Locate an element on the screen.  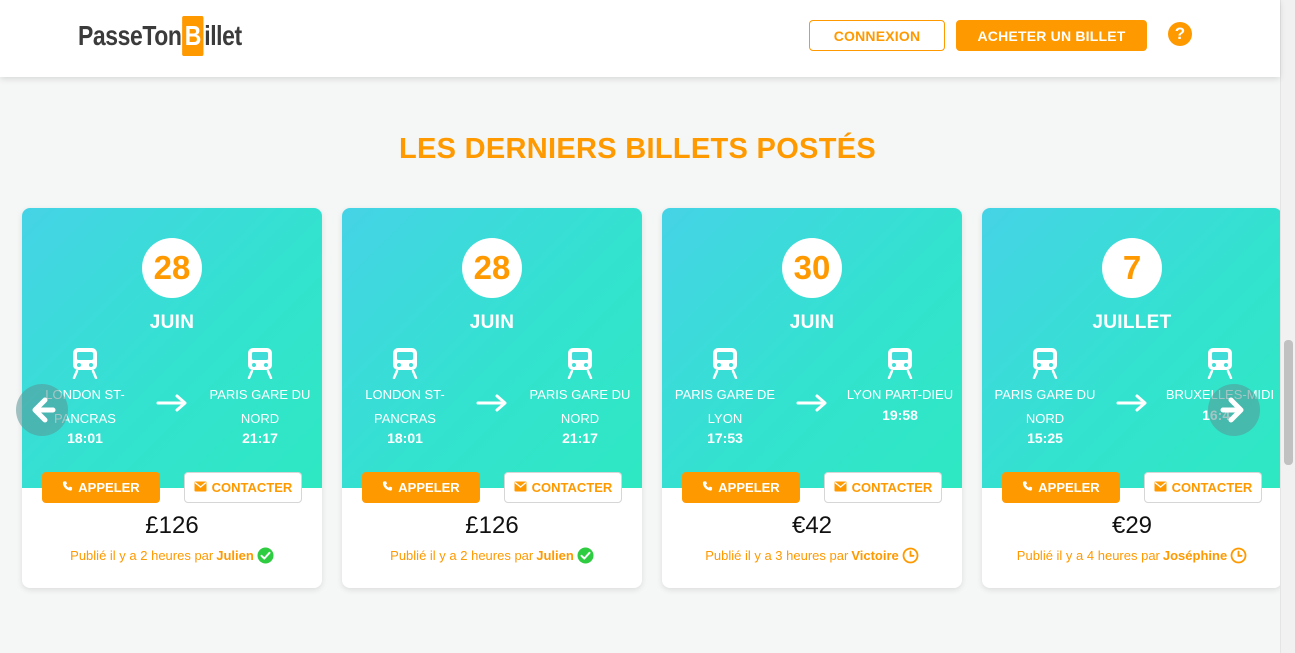
logo-ticket-b: B is located at coordinates (193, 36).